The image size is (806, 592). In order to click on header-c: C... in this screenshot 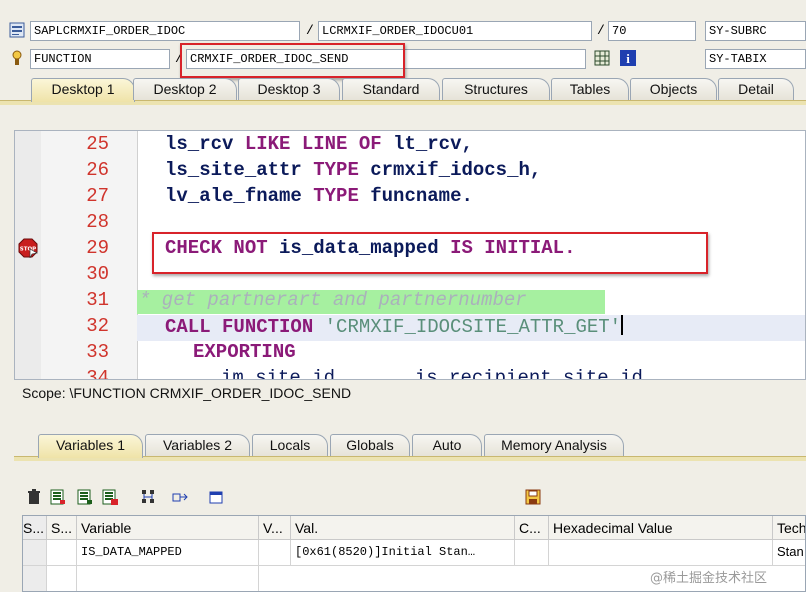, I will do `click(532, 528)`.